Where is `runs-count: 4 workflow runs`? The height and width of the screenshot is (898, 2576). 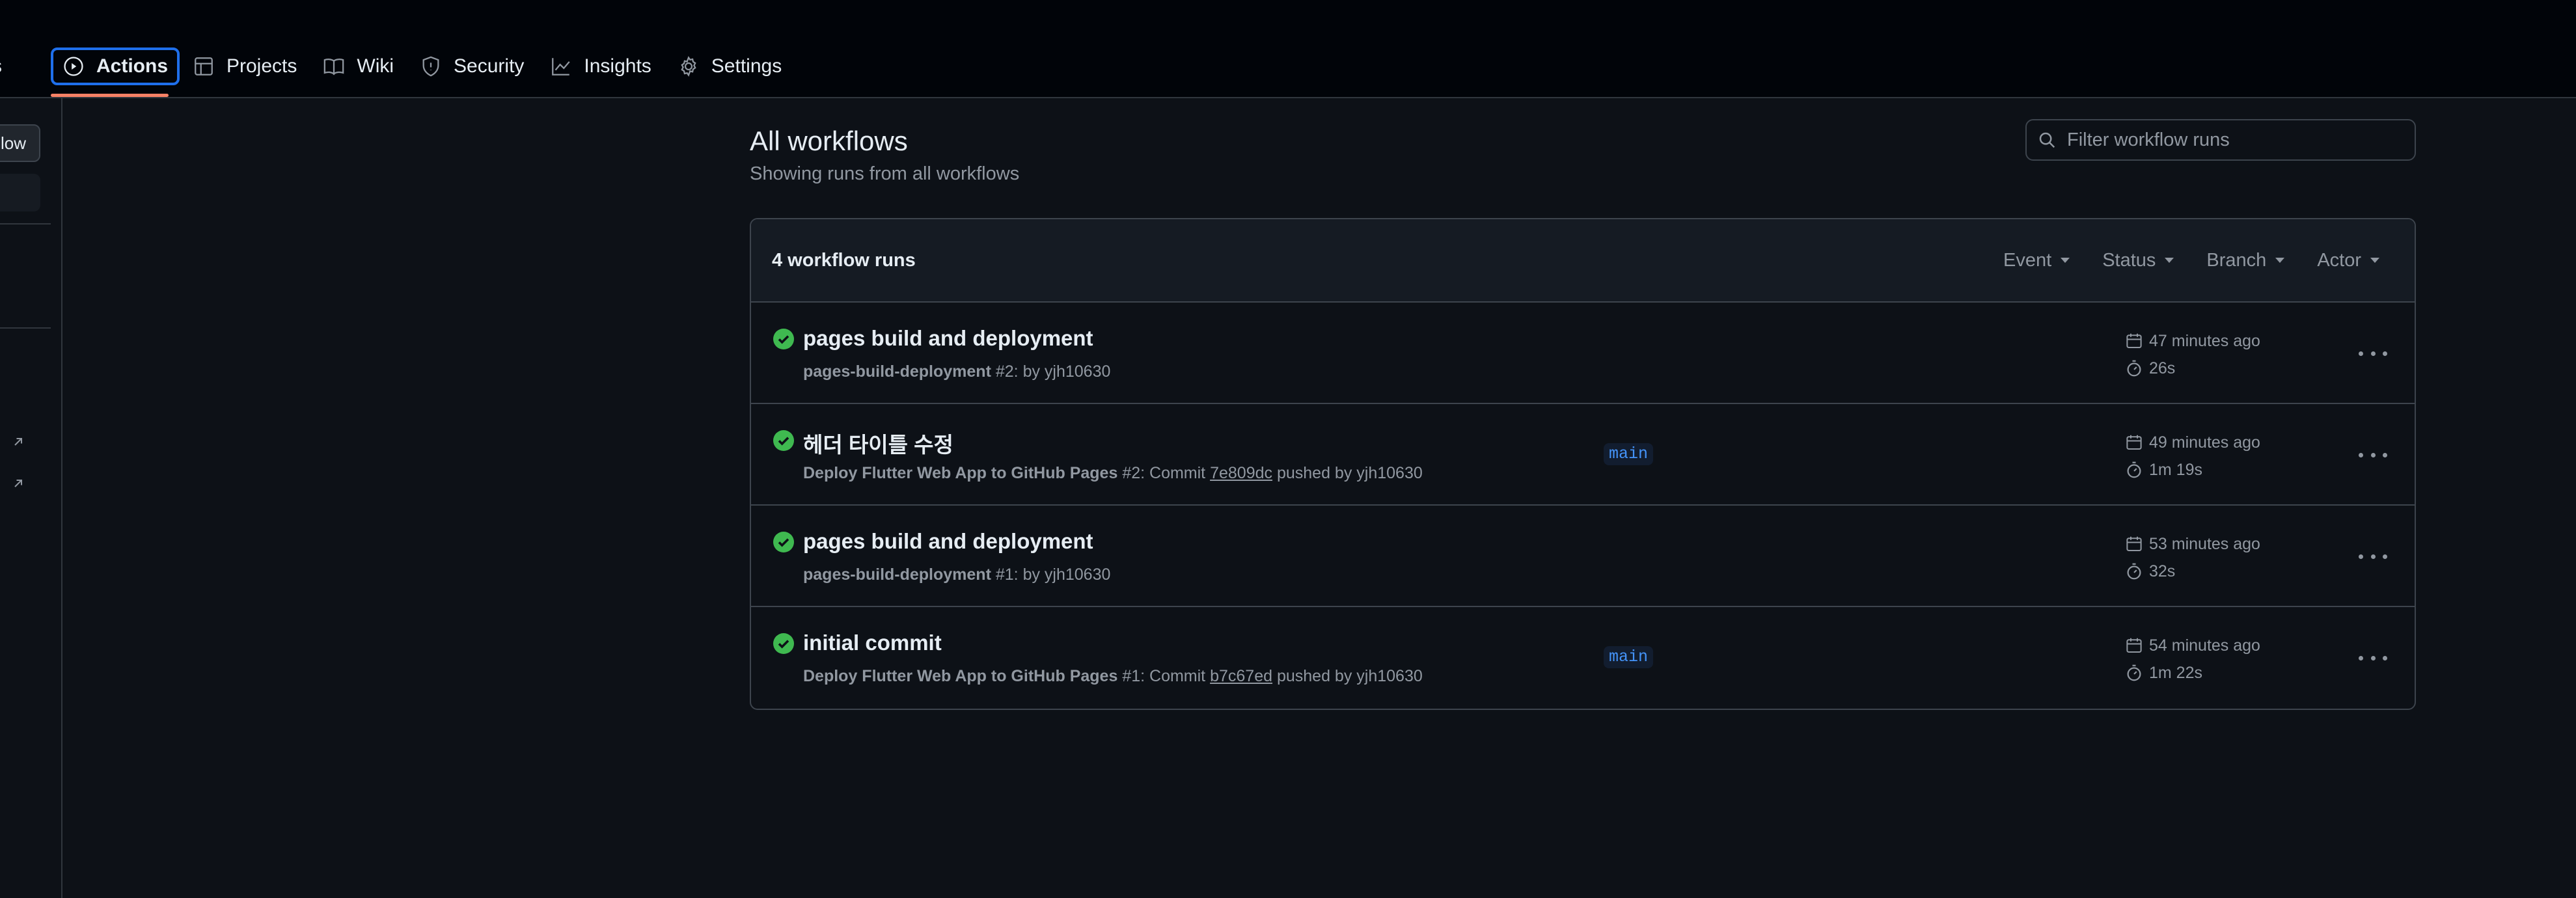
runs-count: 4 workflow runs is located at coordinates (844, 260).